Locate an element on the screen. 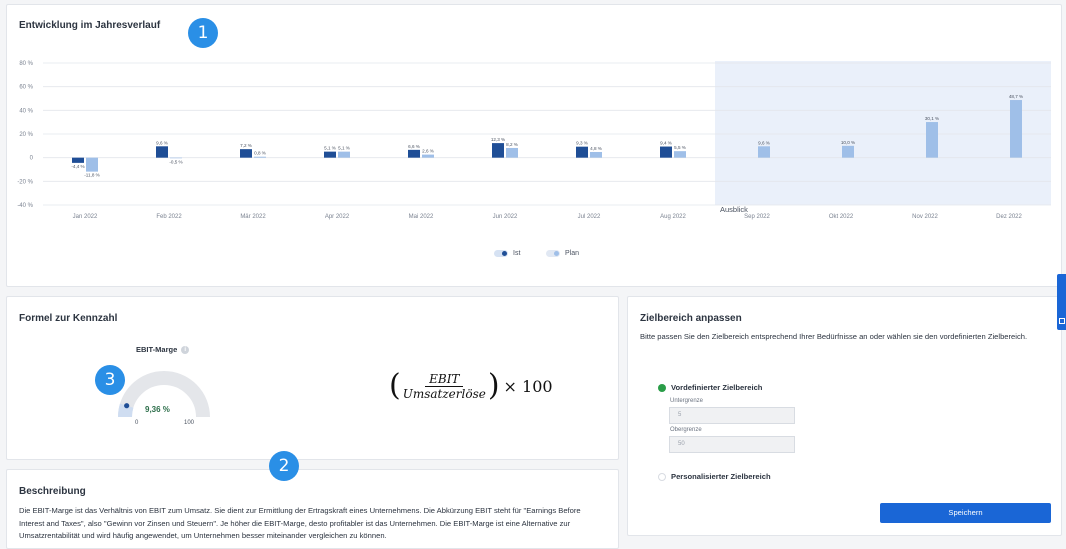  y-tick-label: 80 % is located at coordinates (26, 64).